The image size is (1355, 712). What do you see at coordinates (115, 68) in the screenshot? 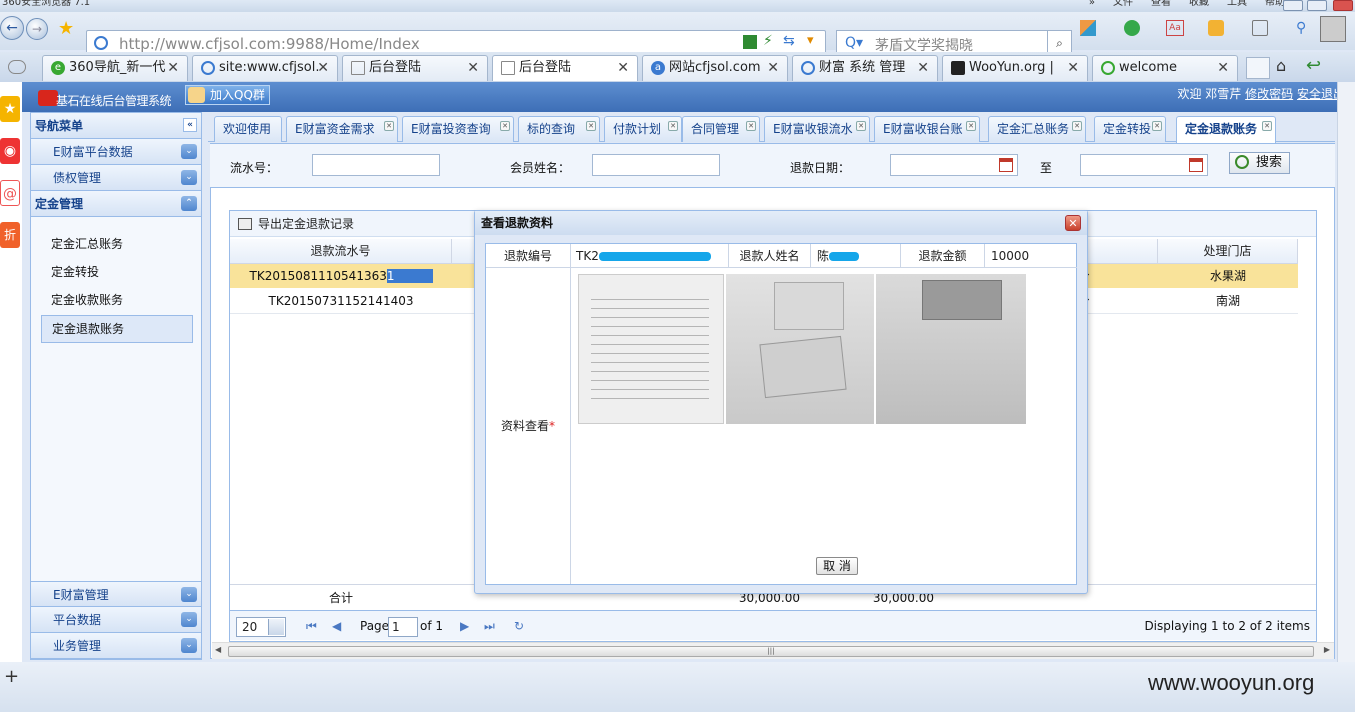
I see `browser-tab-1: e 360导航_新一代 ✕` at bounding box center [115, 68].